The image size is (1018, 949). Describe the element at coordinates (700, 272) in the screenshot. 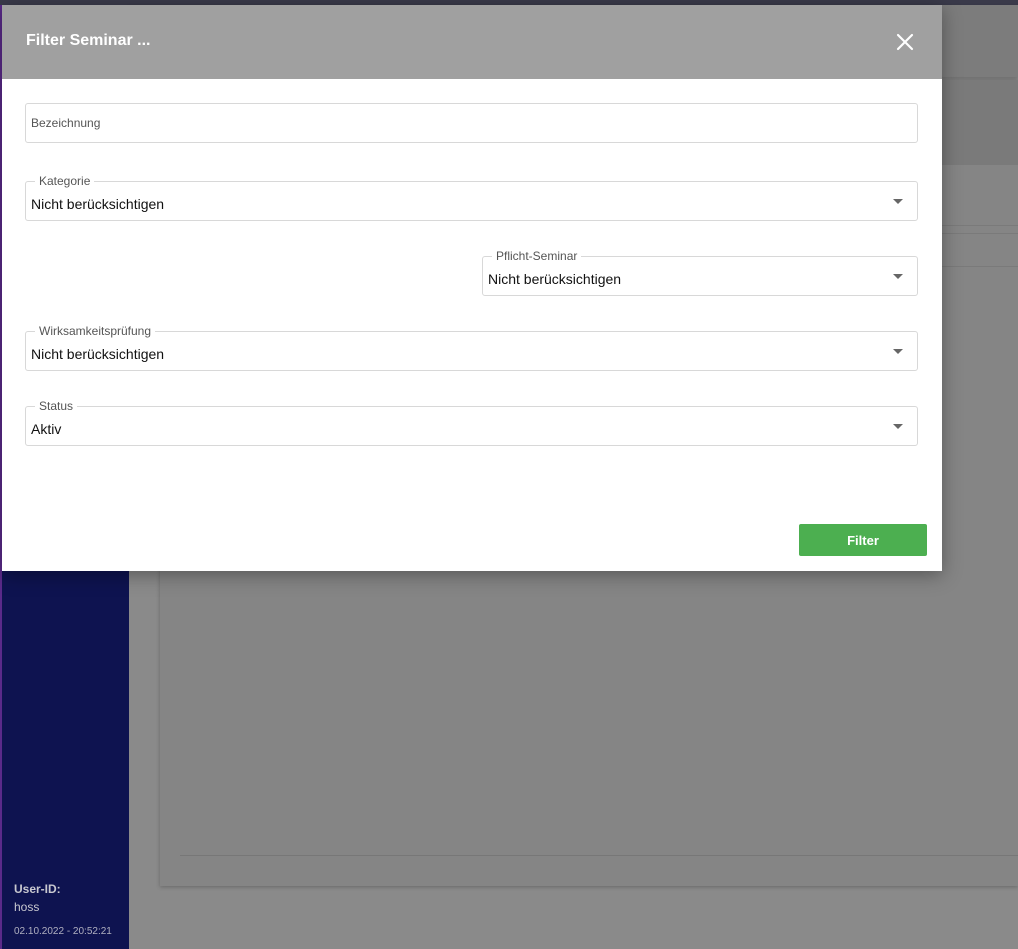

I see `pflicht-seminar-select: Pflicht-Seminar Nicht berücksichtigen` at that location.